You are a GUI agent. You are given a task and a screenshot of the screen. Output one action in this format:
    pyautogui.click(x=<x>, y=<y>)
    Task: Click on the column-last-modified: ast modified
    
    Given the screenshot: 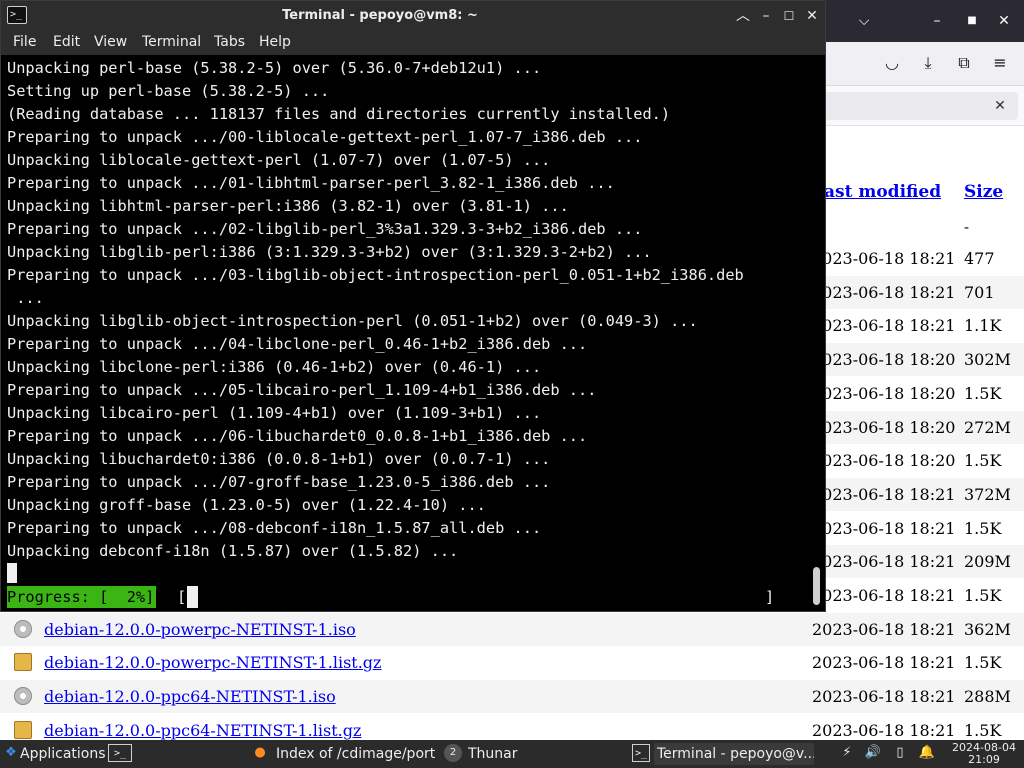 What is the action you would take?
    pyautogui.click(x=882, y=192)
    